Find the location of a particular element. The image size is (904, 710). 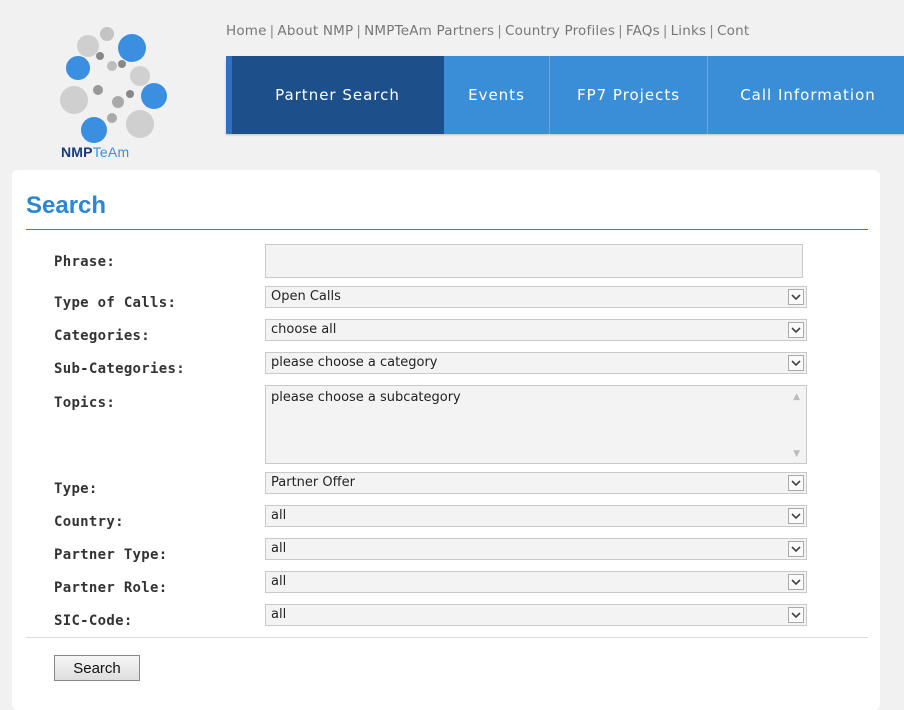

label-type: Type: is located at coordinates (76, 489).